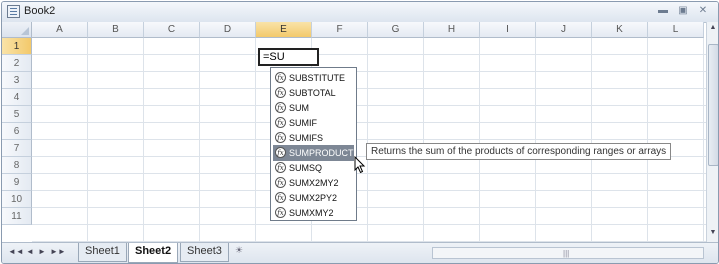  Describe the element at coordinates (16, 251) in the screenshot. I see `first-sheet-icon: ◄◄` at that location.